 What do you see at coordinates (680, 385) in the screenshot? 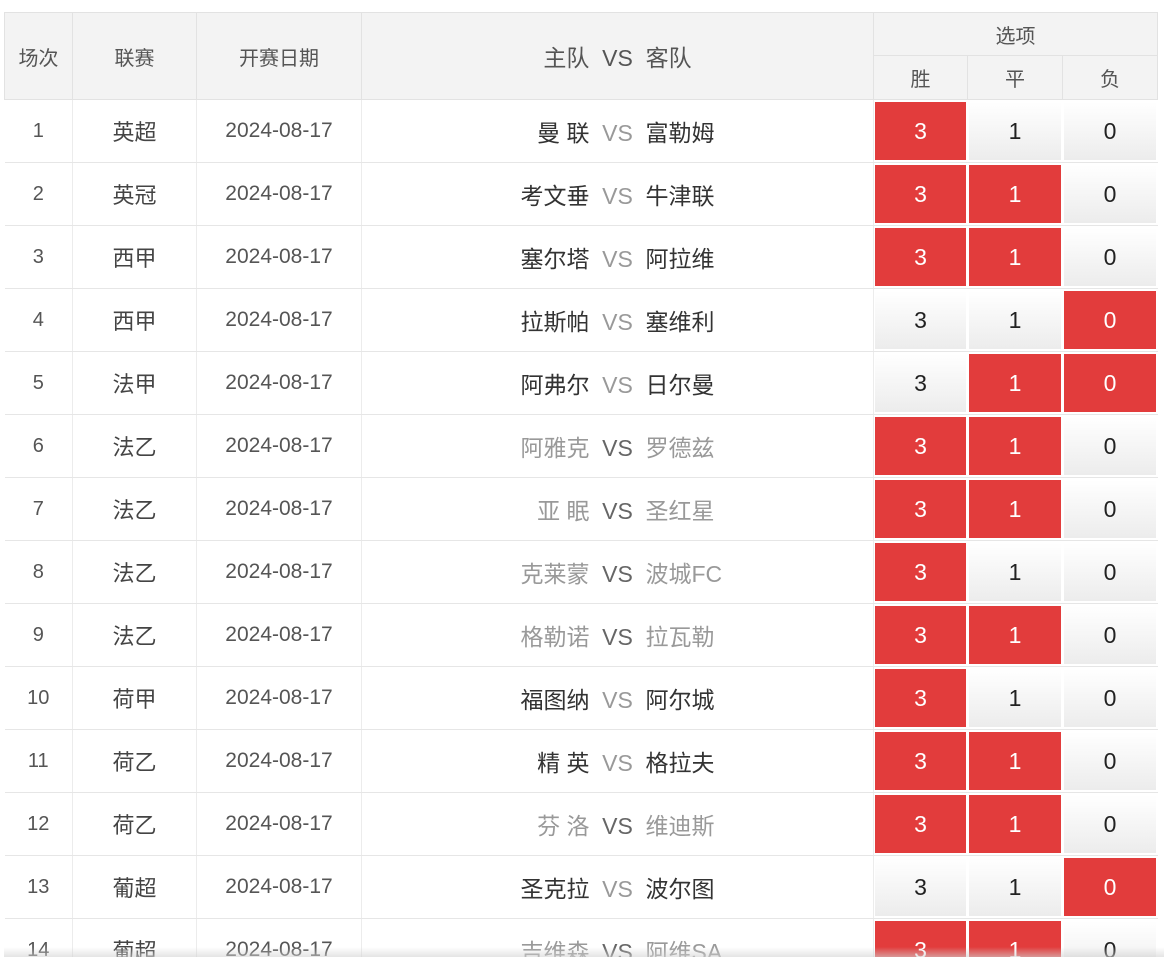
I see `away-team: 日尔曼` at bounding box center [680, 385].